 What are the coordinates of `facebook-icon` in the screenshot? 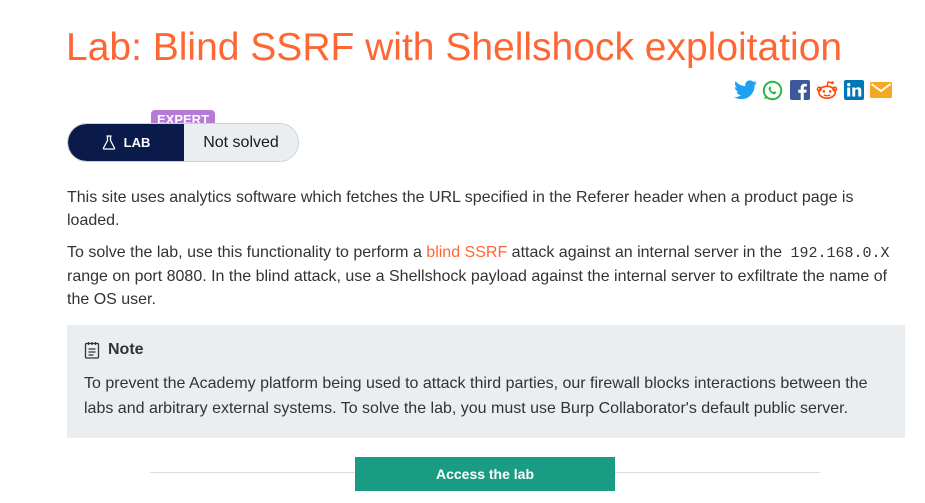 It's located at (799, 90).